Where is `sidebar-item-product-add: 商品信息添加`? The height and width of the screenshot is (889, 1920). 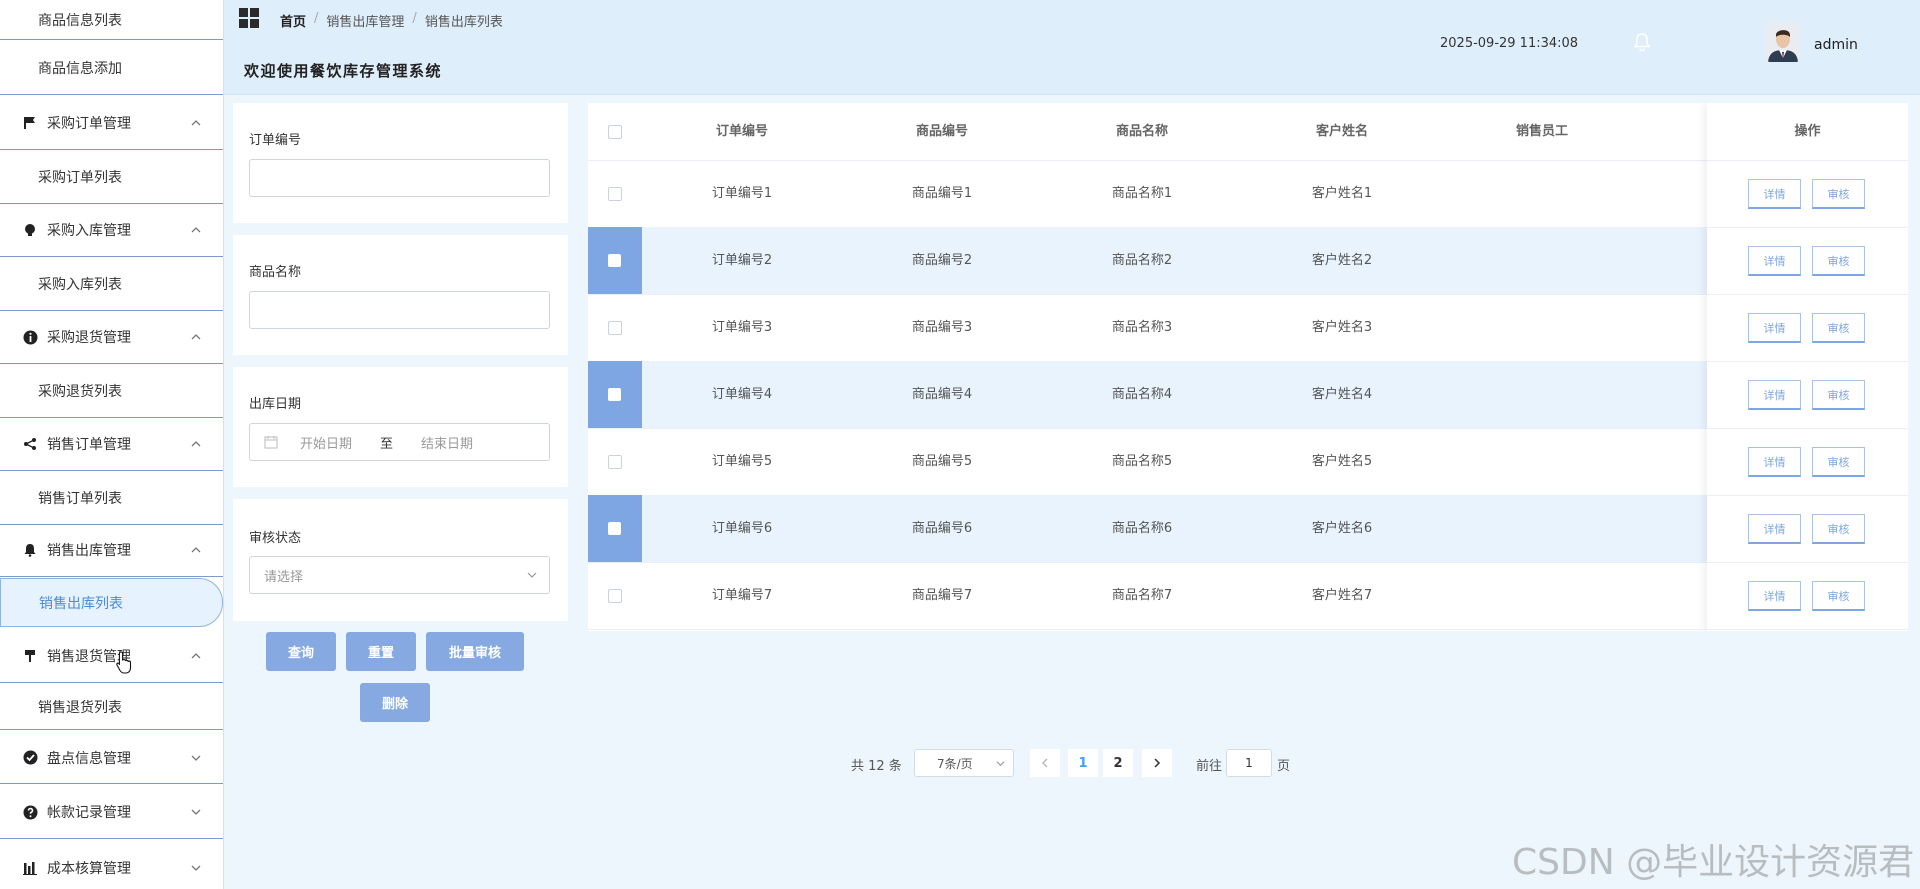 sidebar-item-product-add: 商品信息添加 is located at coordinates (111, 68).